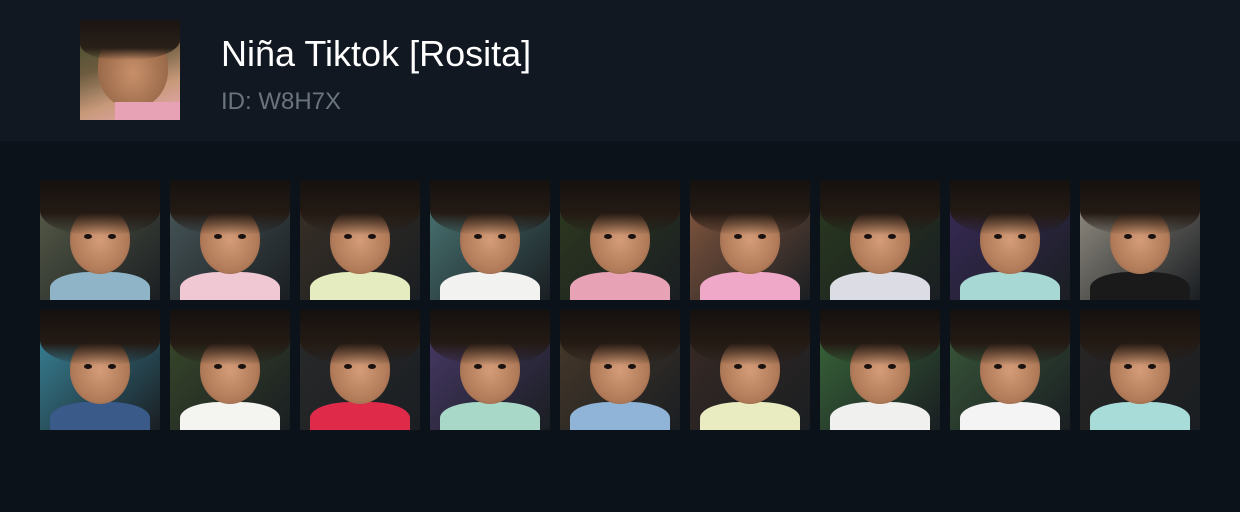 The width and height of the screenshot is (1240, 512). I want to click on profile-id: ID: W8H7X, so click(281, 101).